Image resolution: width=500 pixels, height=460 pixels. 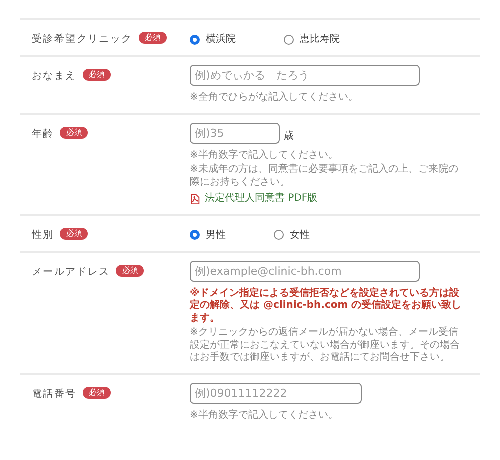 What do you see at coordinates (43, 135) in the screenshot?
I see `field-label: 年齢` at bounding box center [43, 135].